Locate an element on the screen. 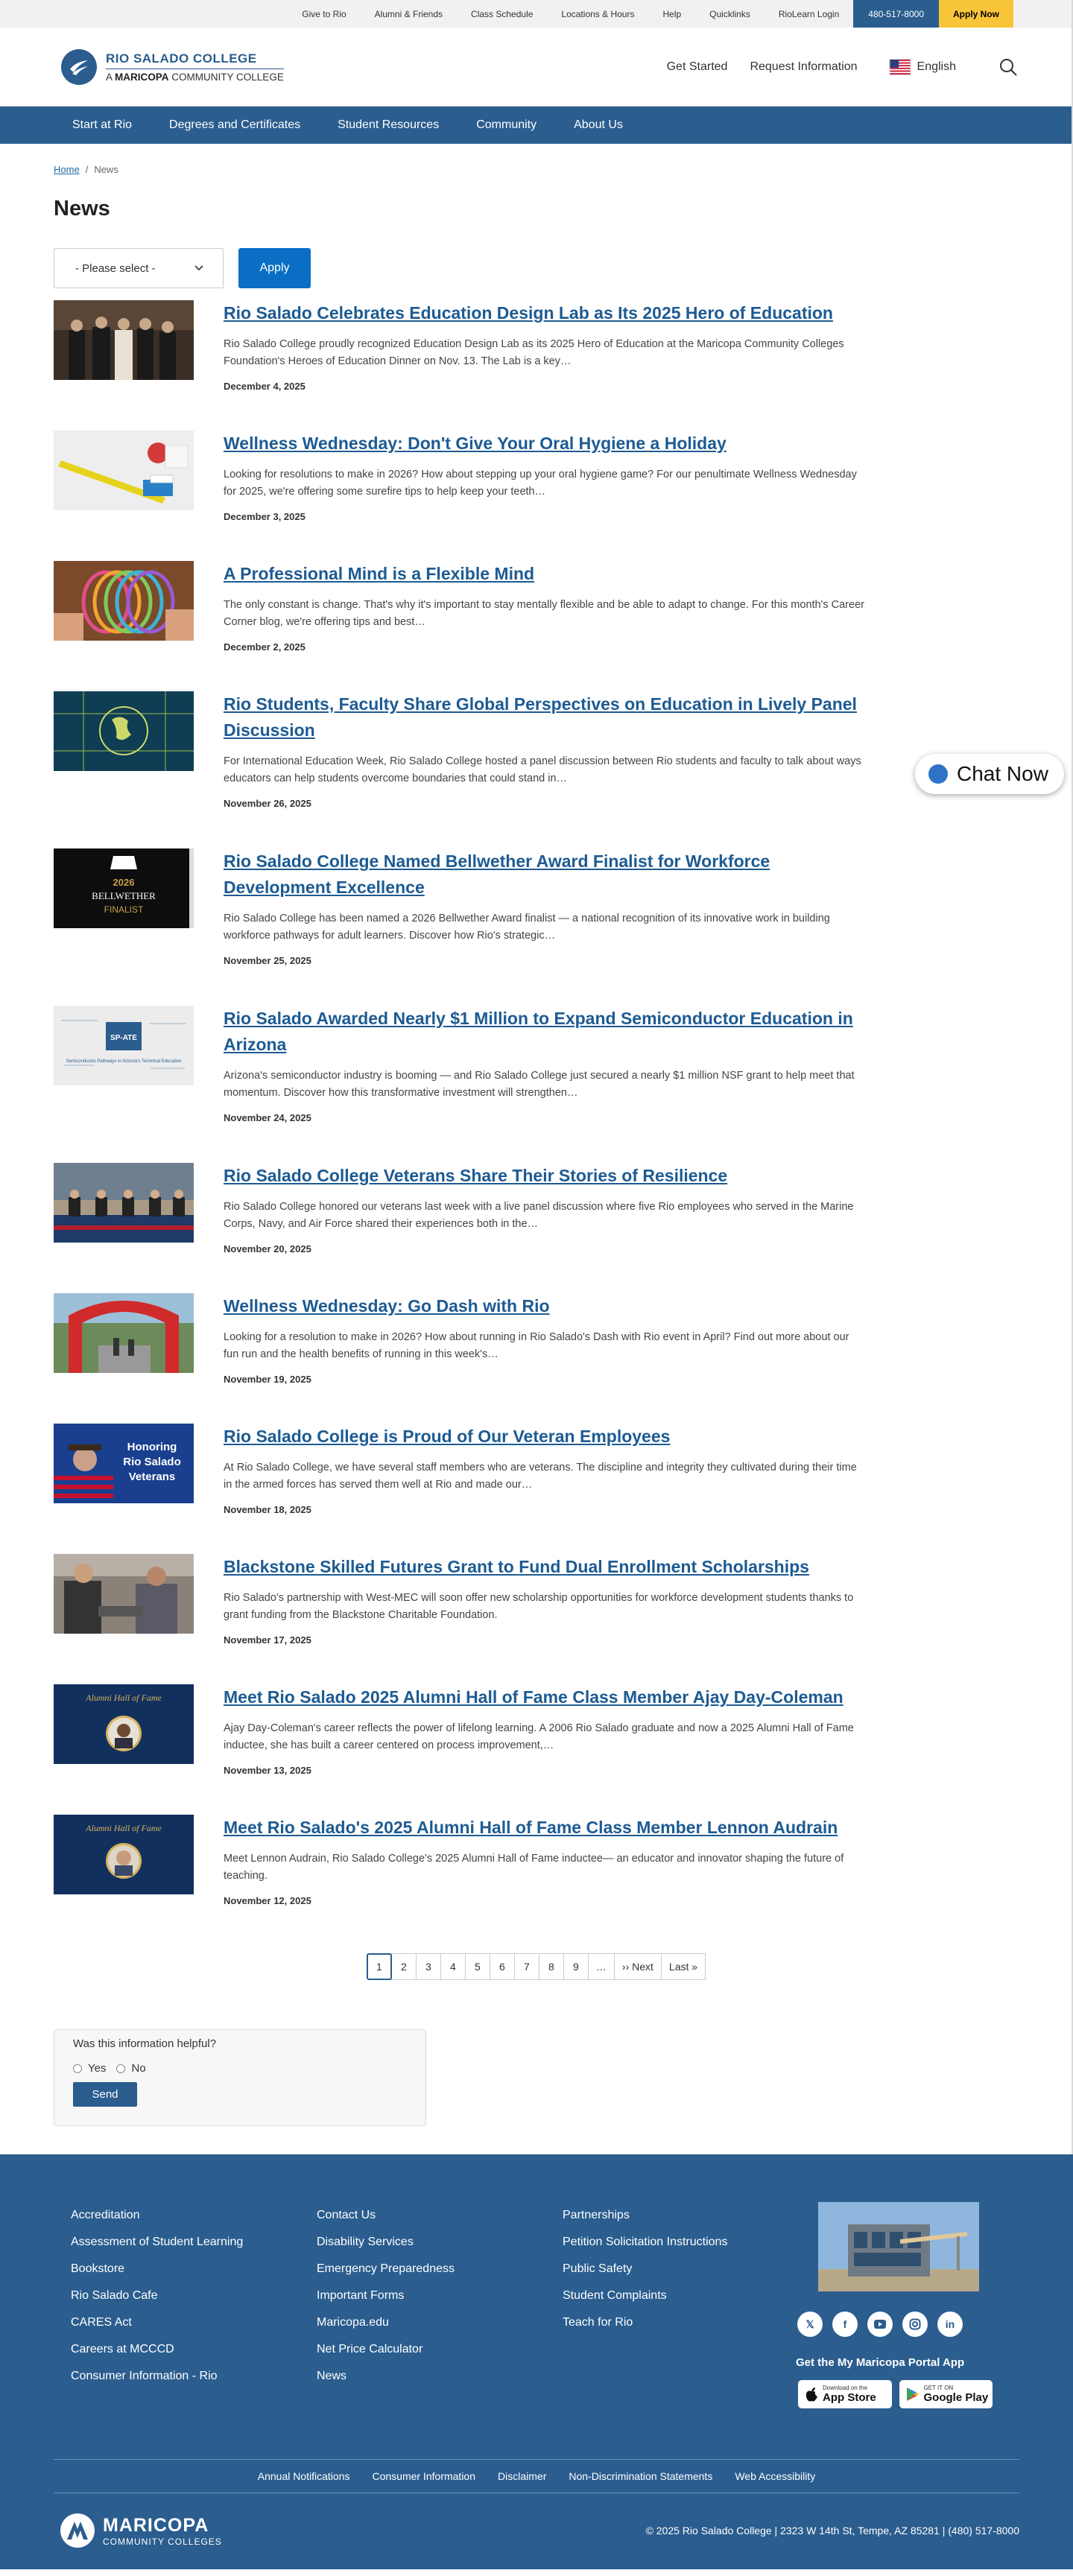 Image resolution: width=1073 pixels, height=2576 pixels. footer-link-petition: Petition Solicitation Instructions is located at coordinates (685, 2242).